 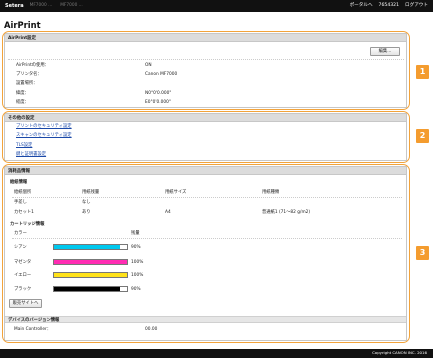 I want to click on user-id: 7654321, so click(x=389, y=6).